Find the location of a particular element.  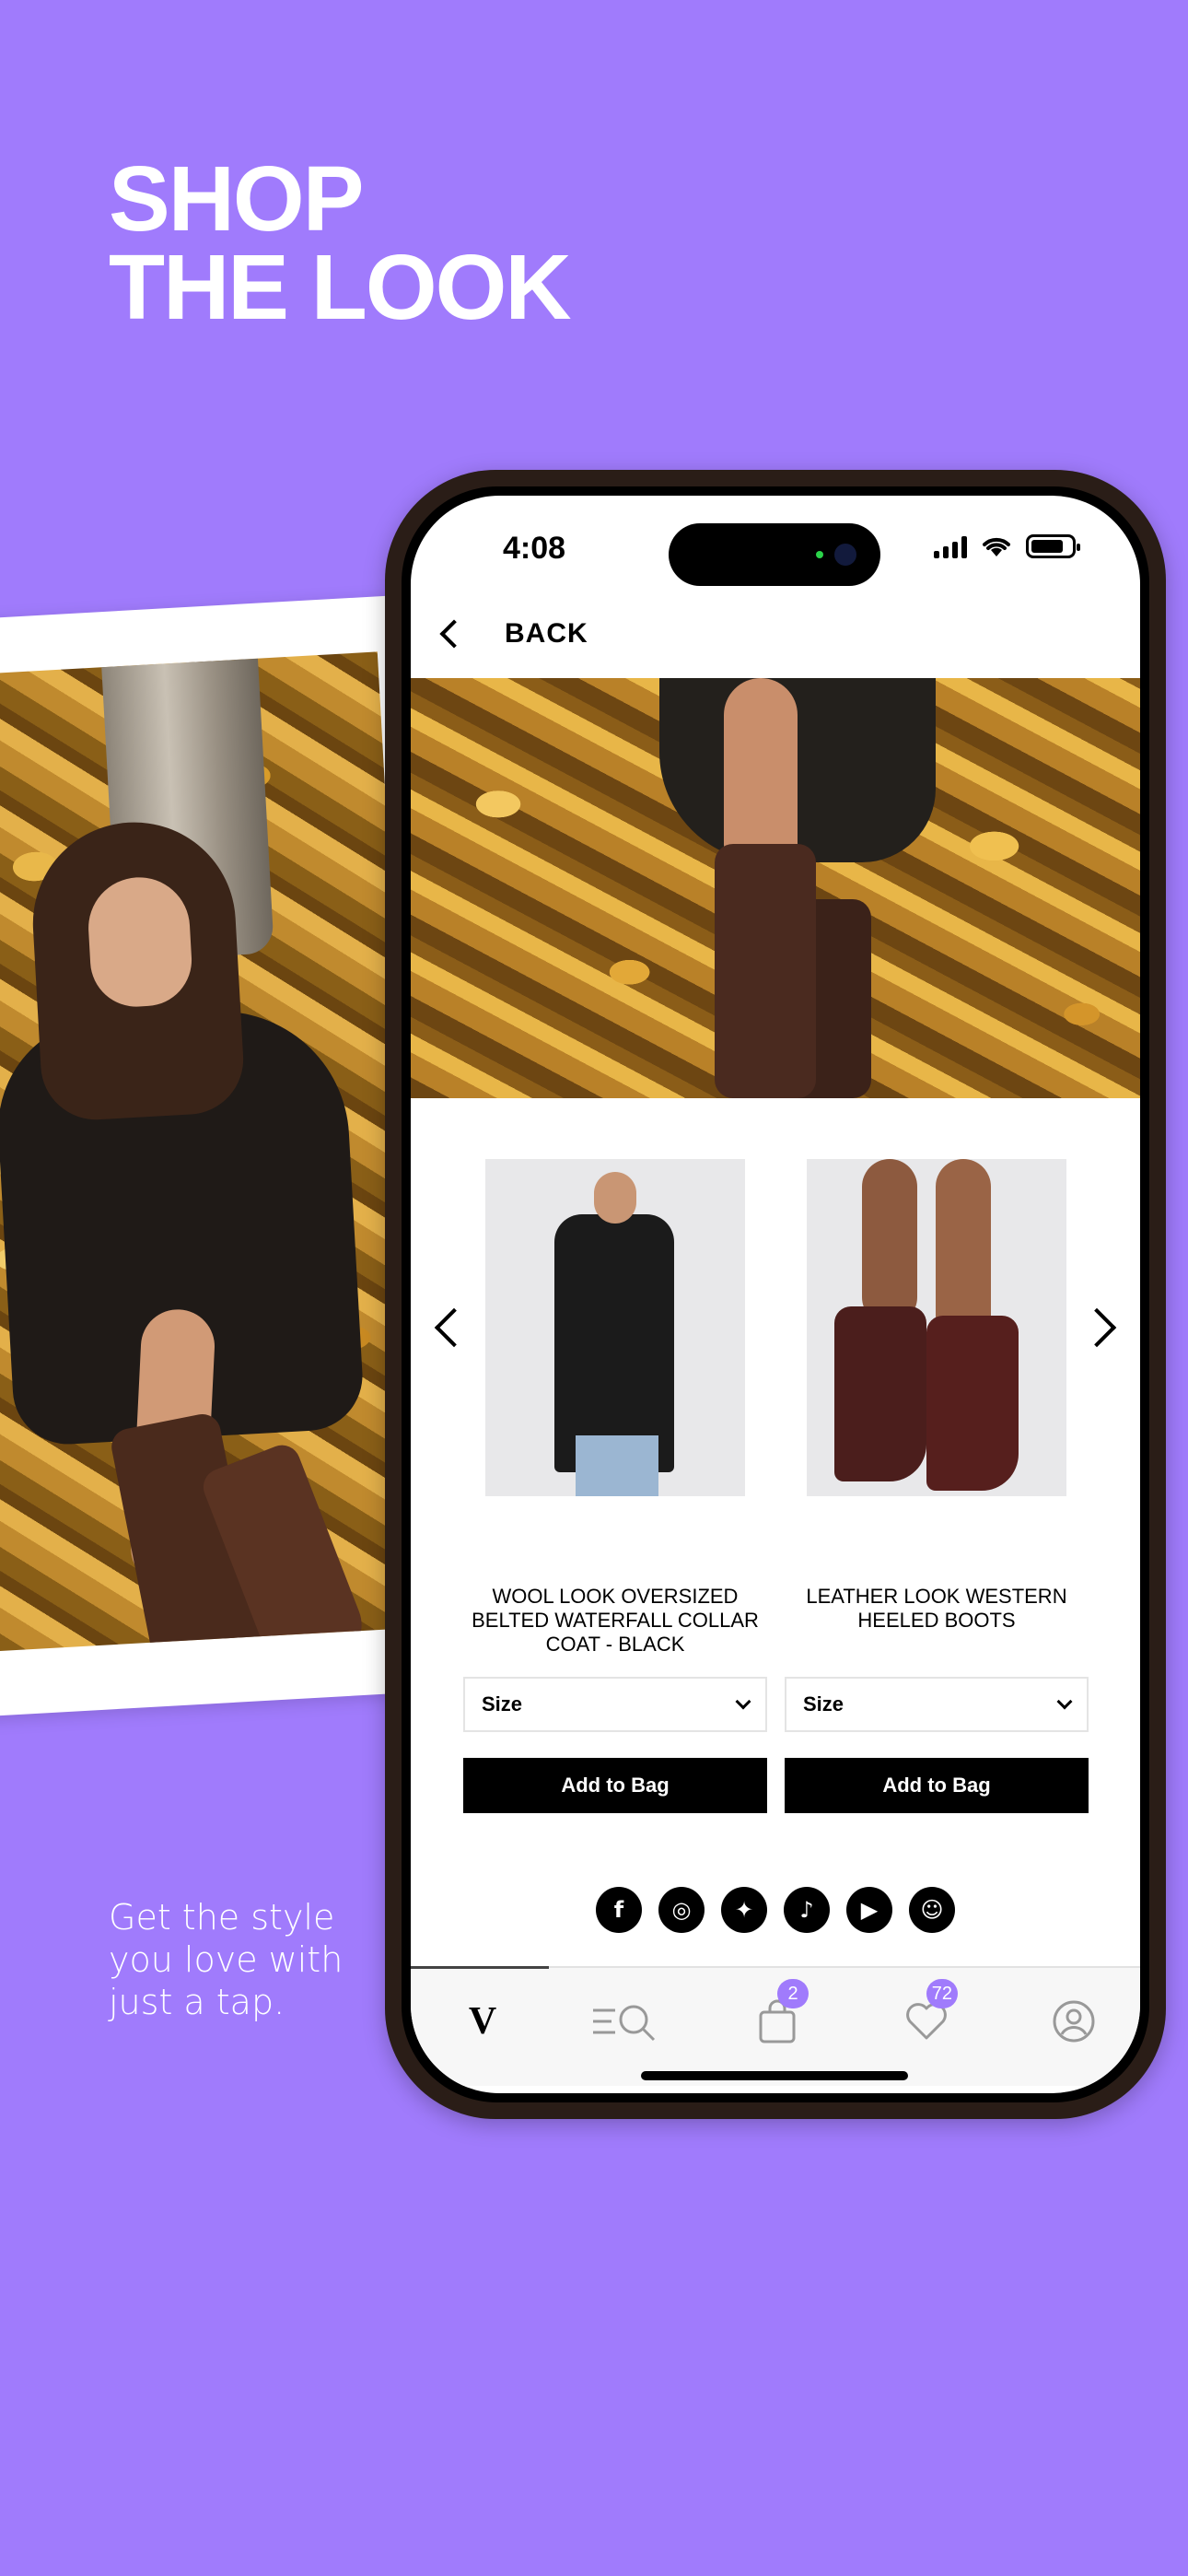

wifi-icon is located at coordinates (996, 546).